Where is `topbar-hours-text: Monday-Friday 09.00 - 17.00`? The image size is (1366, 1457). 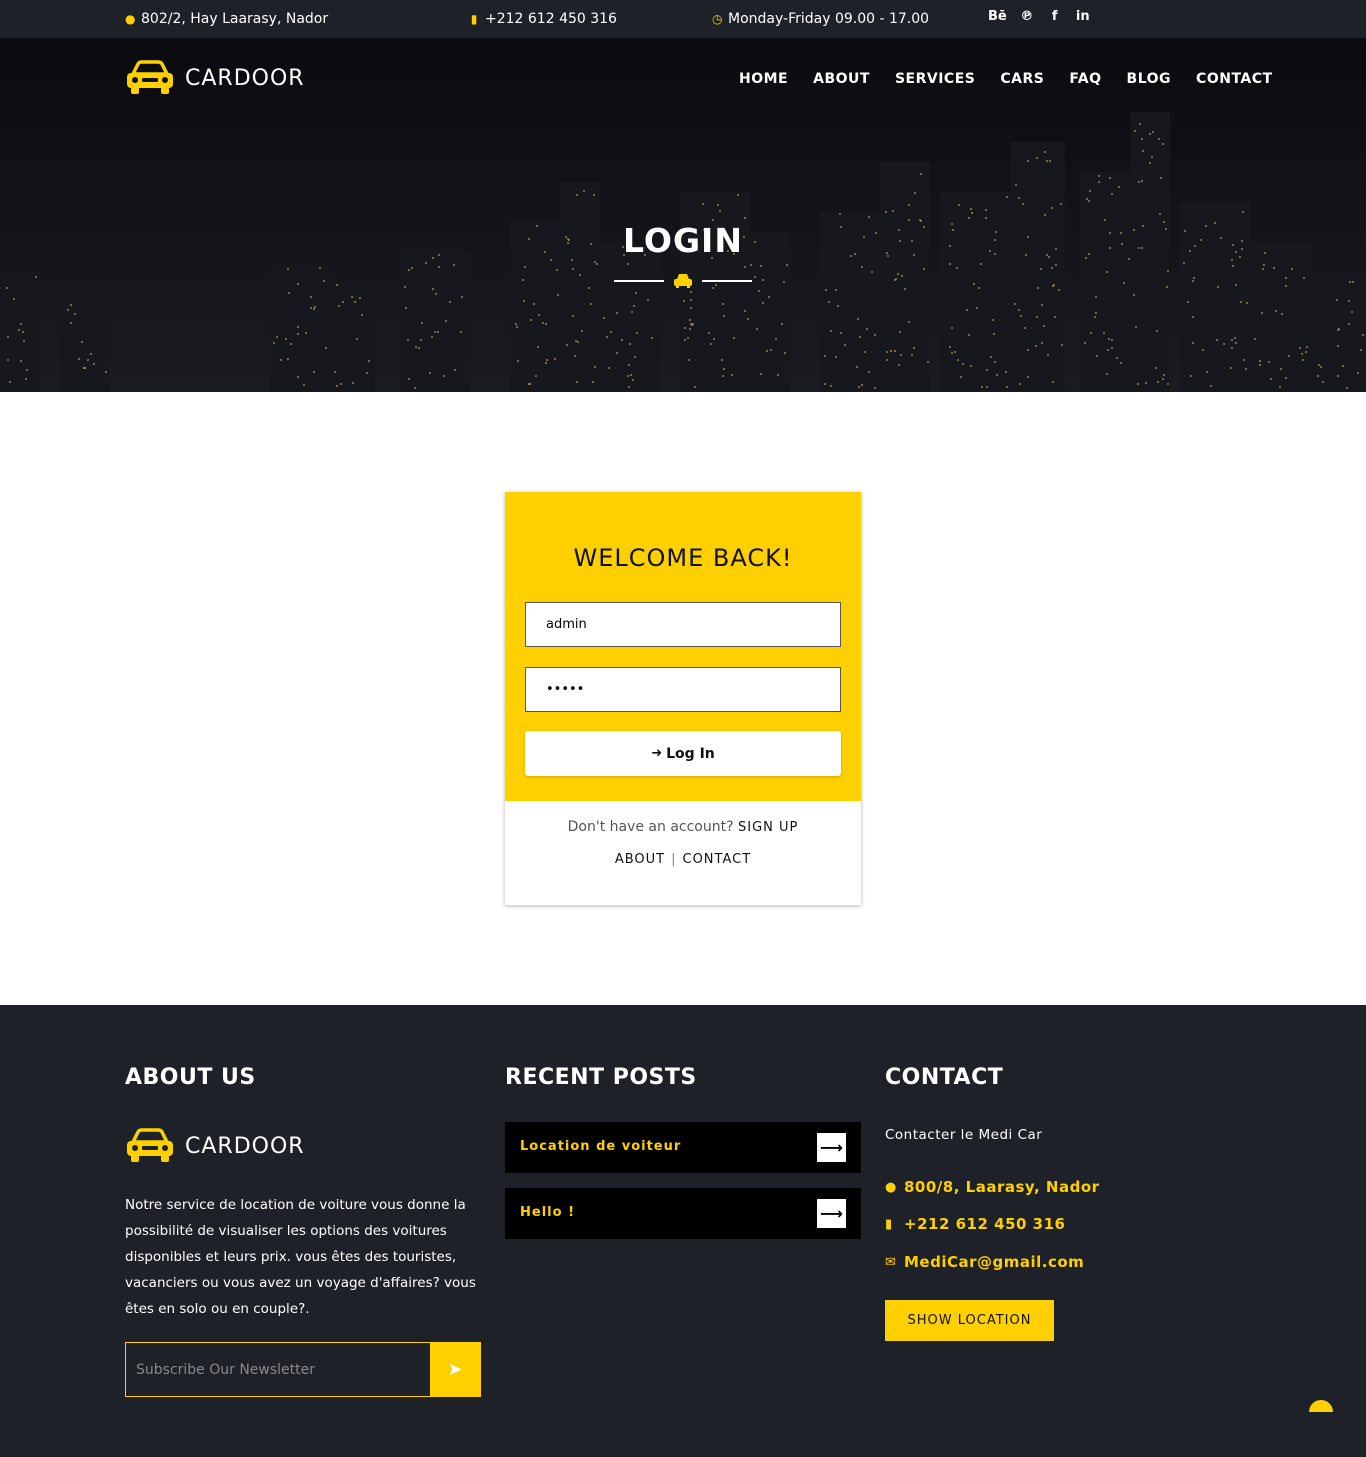 topbar-hours-text: Monday-Friday 09.00 - 17.00 is located at coordinates (829, 19).